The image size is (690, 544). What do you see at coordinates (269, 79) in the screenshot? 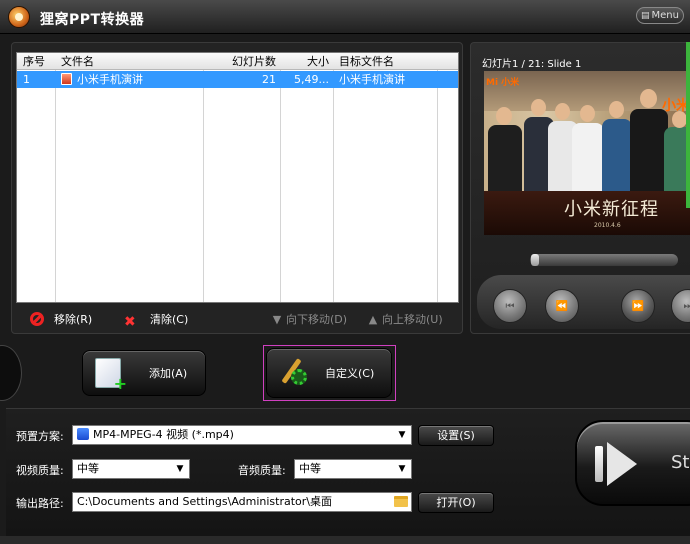
I see `cell-slides: 21` at bounding box center [269, 79].